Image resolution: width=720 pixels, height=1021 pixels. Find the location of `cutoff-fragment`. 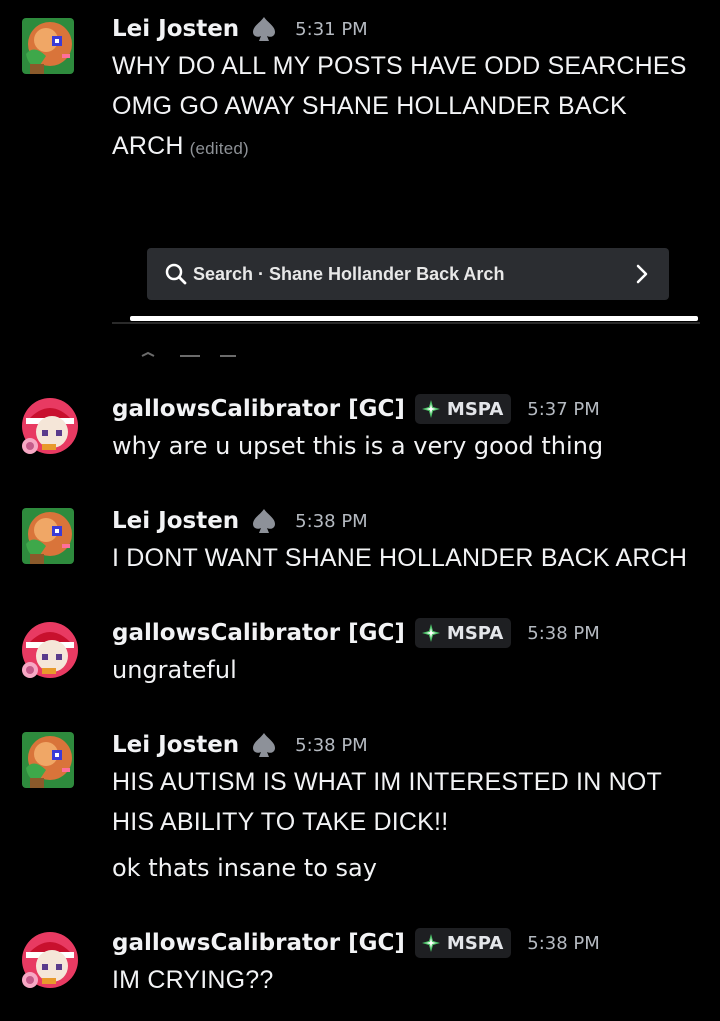

cutoff-fragment is located at coordinates (190, 350).